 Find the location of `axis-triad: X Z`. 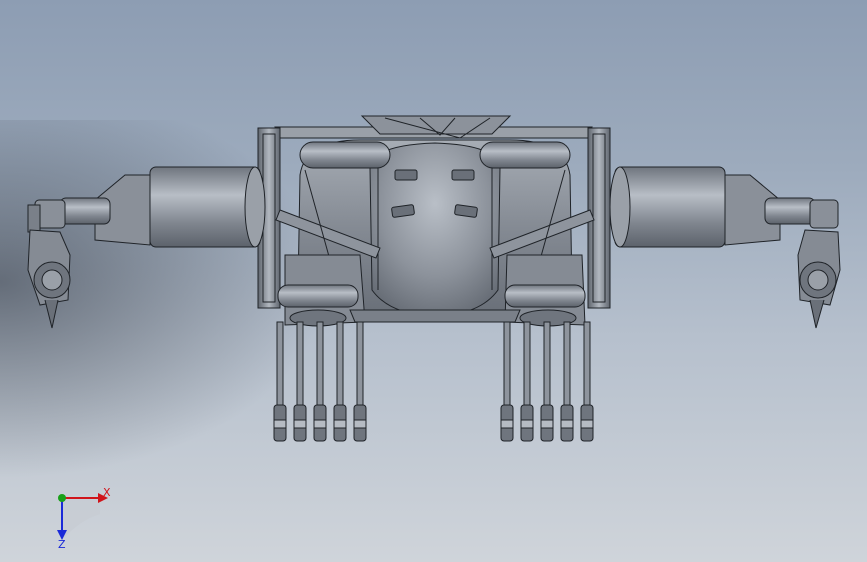

axis-triad: X Z is located at coordinates (84, 518).